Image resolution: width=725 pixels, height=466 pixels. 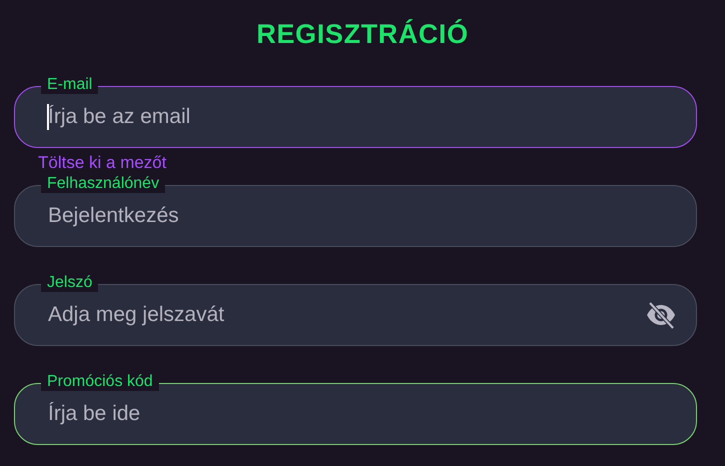 I want to click on field-label: Promóciós kód, so click(x=100, y=382).